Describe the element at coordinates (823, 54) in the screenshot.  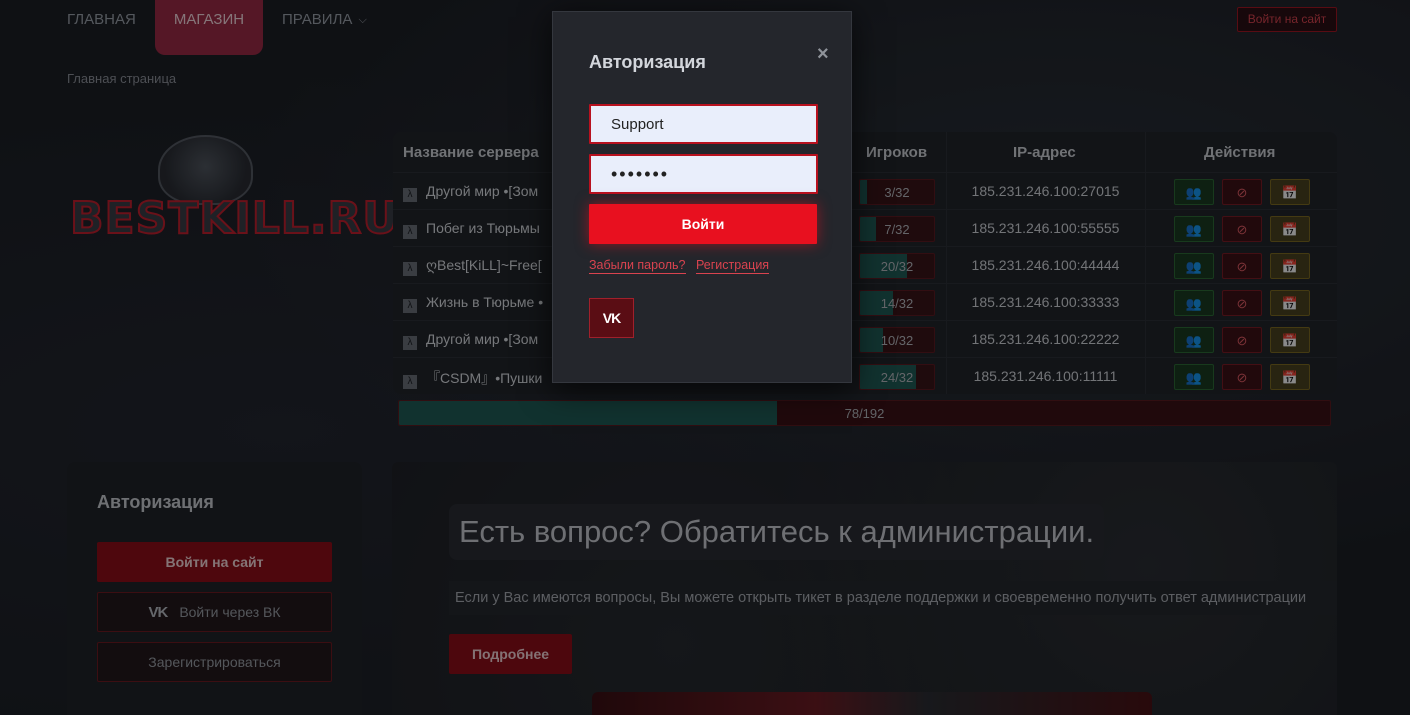
I see `close-icon: ×` at that location.